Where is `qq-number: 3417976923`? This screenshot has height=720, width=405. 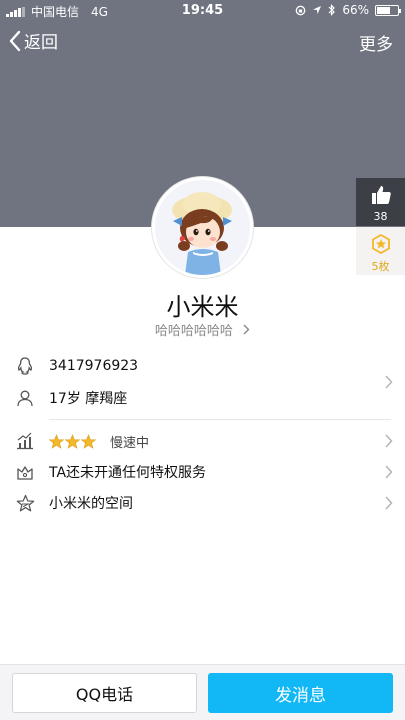
qq-number: 3417976923 is located at coordinates (94, 366).